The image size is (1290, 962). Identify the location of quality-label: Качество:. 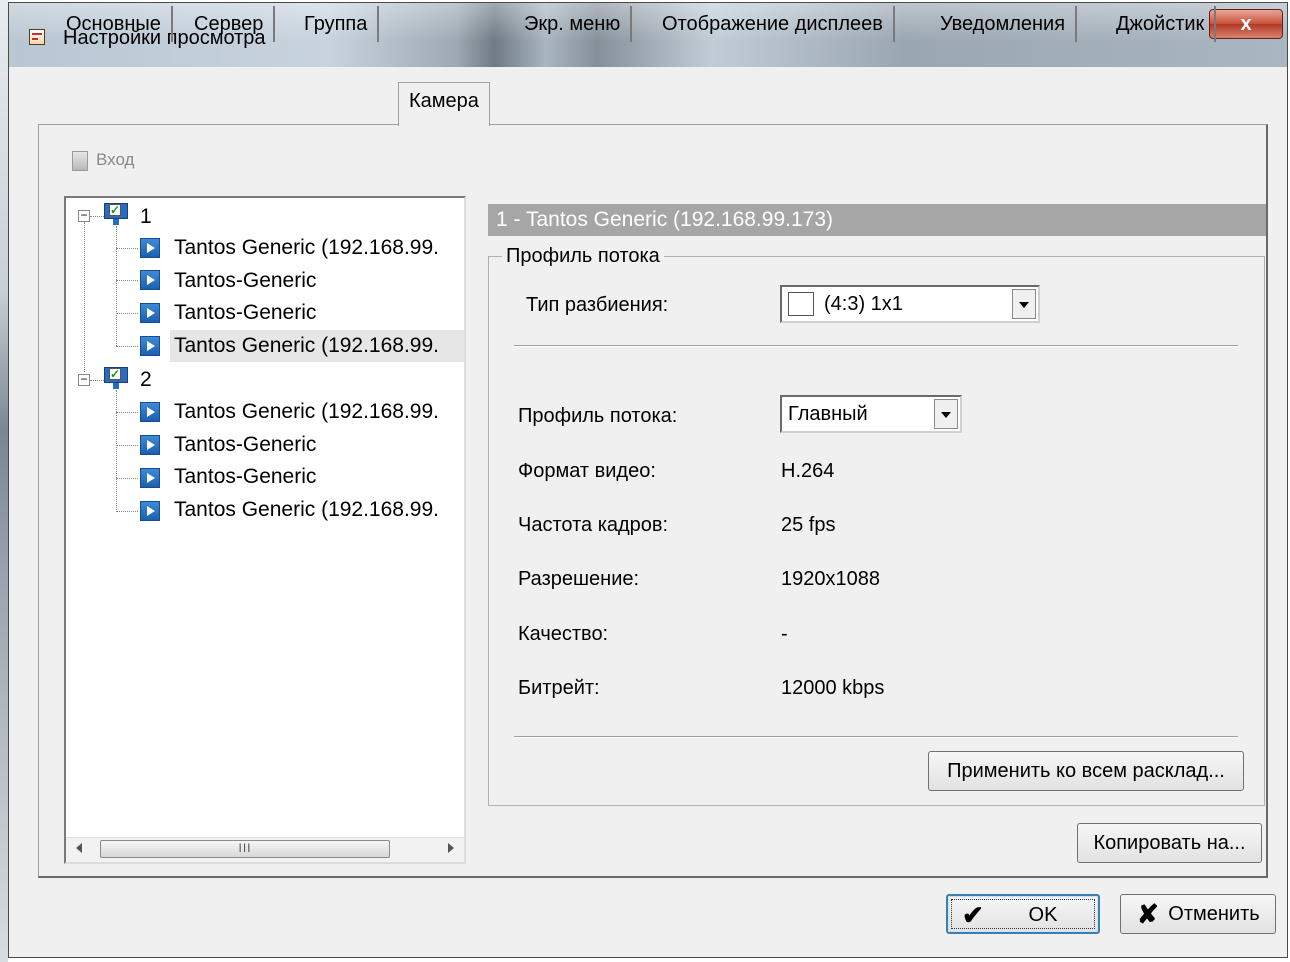
(563, 634).